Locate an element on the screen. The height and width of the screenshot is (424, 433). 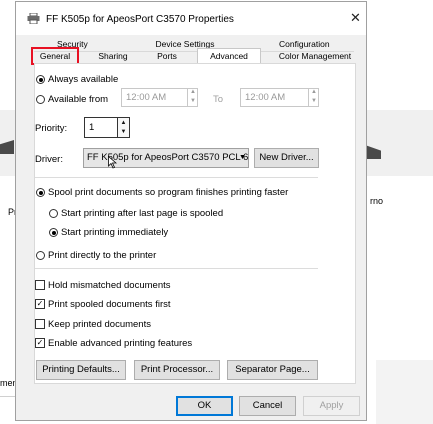
to-label: To is located at coordinates (218, 99).